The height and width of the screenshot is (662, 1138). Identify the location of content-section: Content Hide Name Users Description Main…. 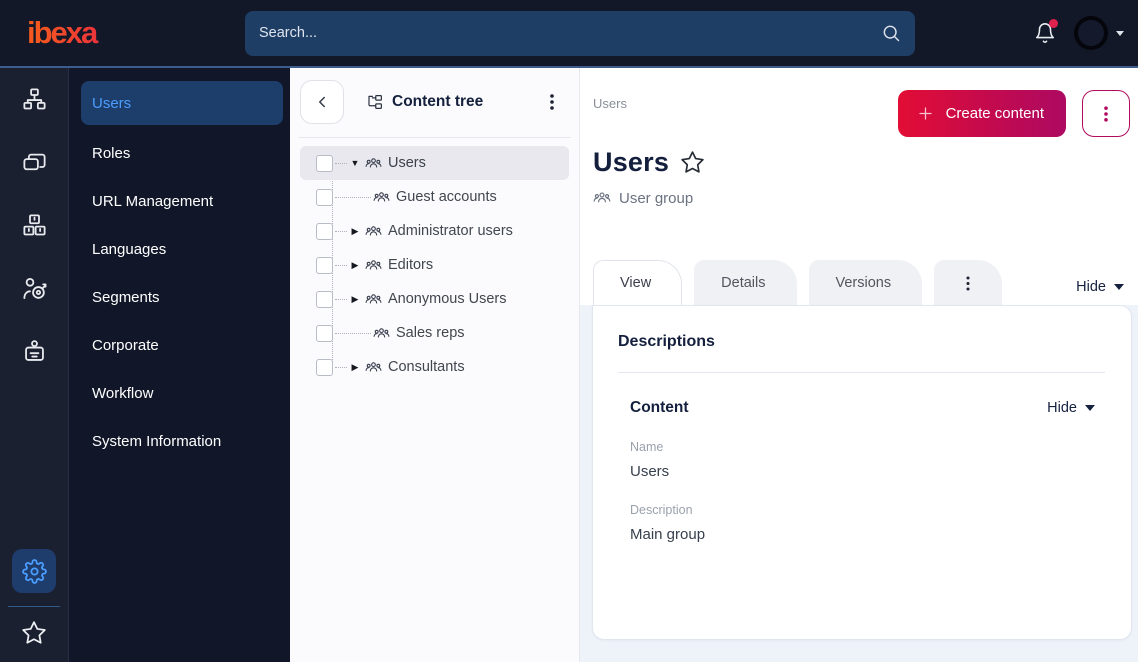
(861, 458).